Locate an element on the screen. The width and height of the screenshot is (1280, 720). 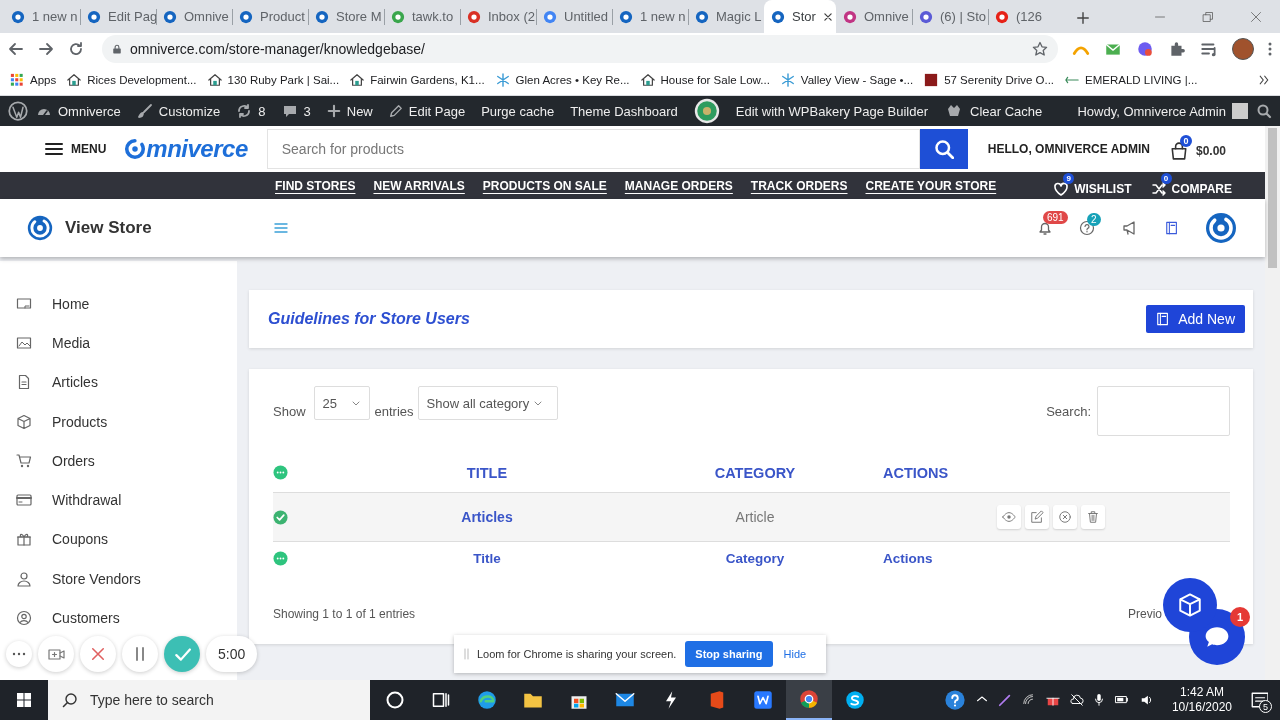
admin-bar-item: 3 is located at coordinates (296, 111).